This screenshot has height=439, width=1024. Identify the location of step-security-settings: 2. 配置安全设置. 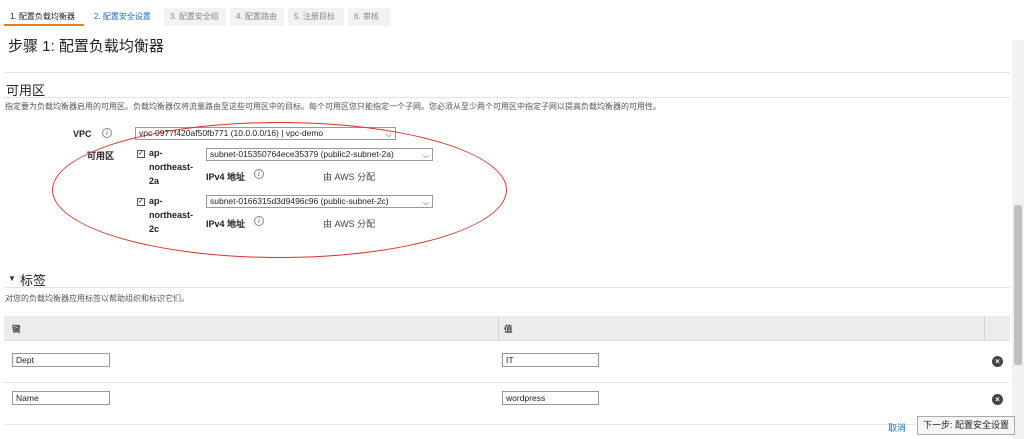
(124, 17).